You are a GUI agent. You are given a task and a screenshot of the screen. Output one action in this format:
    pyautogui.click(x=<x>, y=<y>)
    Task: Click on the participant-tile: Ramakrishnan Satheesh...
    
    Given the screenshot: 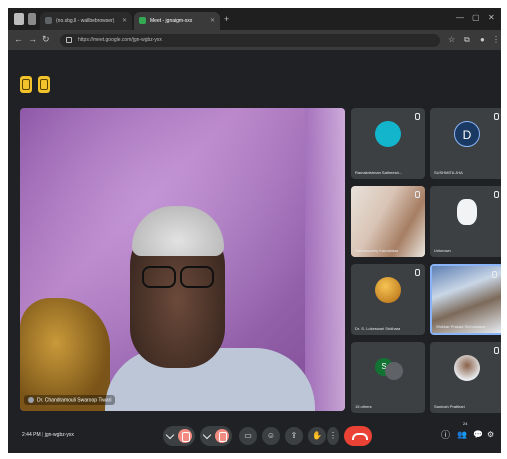 What is the action you would take?
    pyautogui.click(x=388, y=143)
    